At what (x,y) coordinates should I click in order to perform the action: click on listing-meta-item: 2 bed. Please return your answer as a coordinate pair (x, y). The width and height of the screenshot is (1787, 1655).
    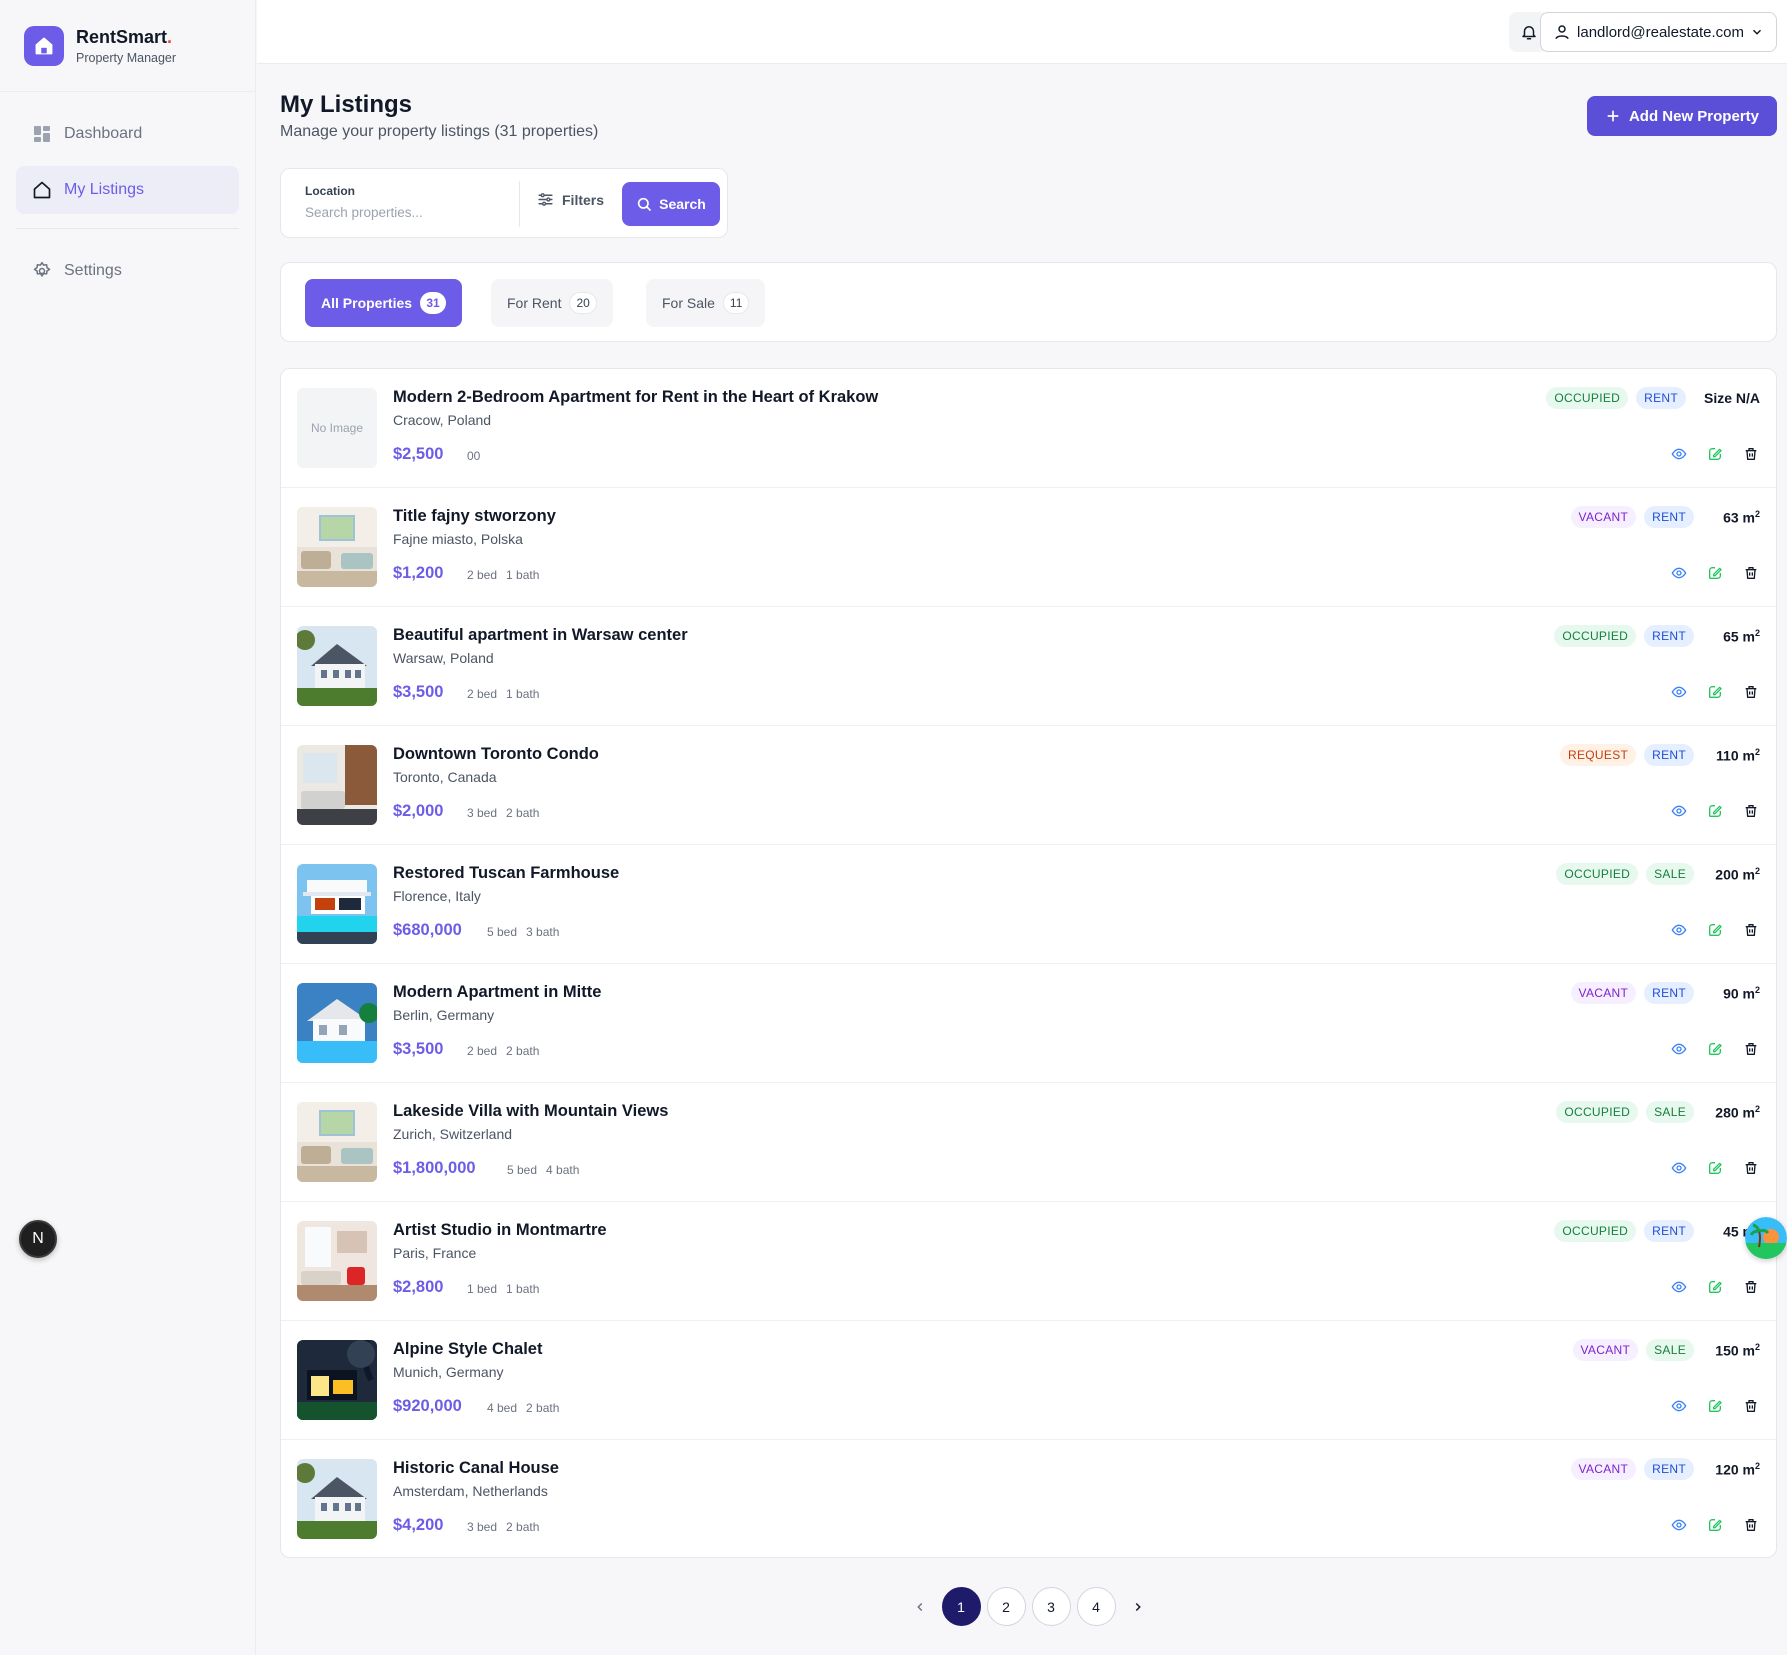
    Looking at the image, I should click on (482, 694).